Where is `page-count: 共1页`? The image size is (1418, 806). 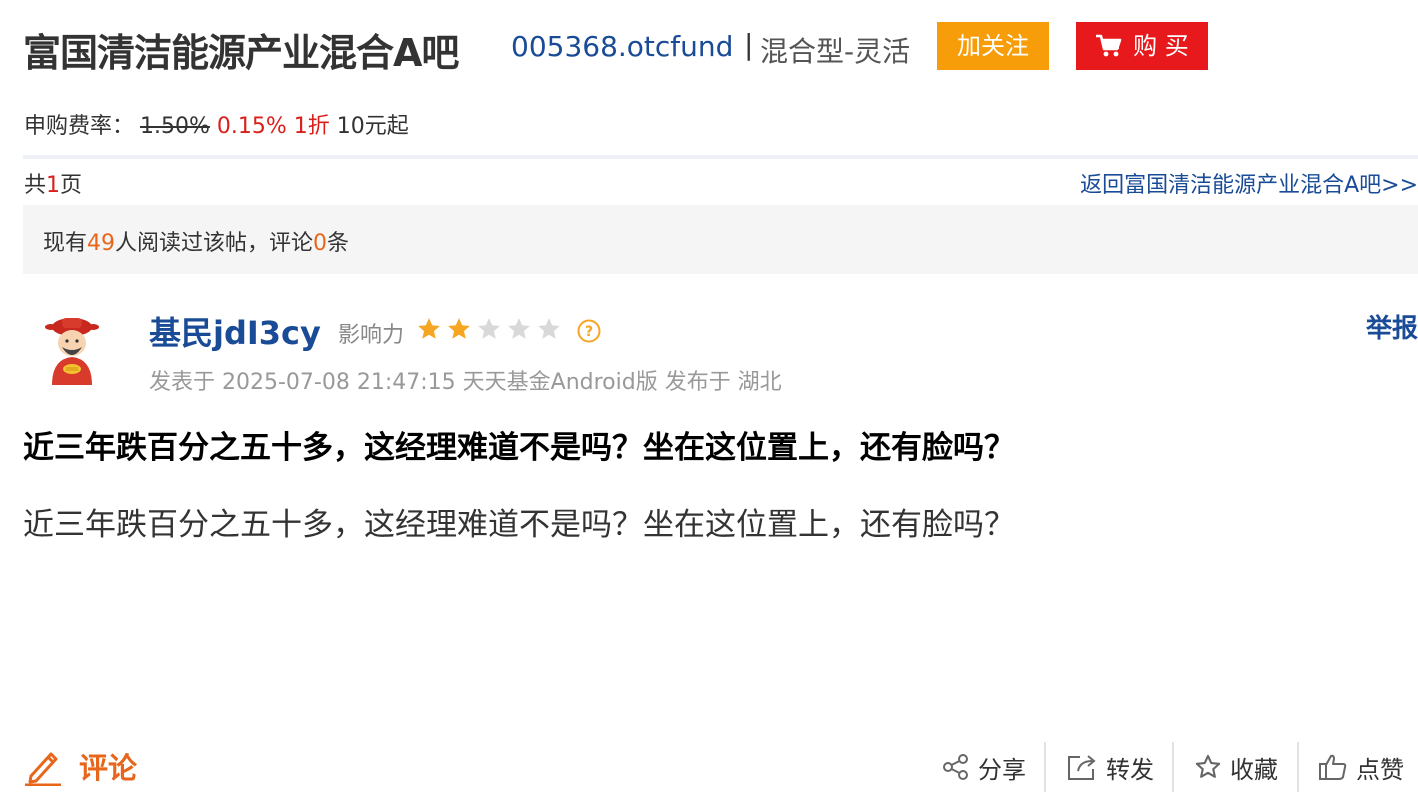 page-count: 共1页 is located at coordinates (53, 183).